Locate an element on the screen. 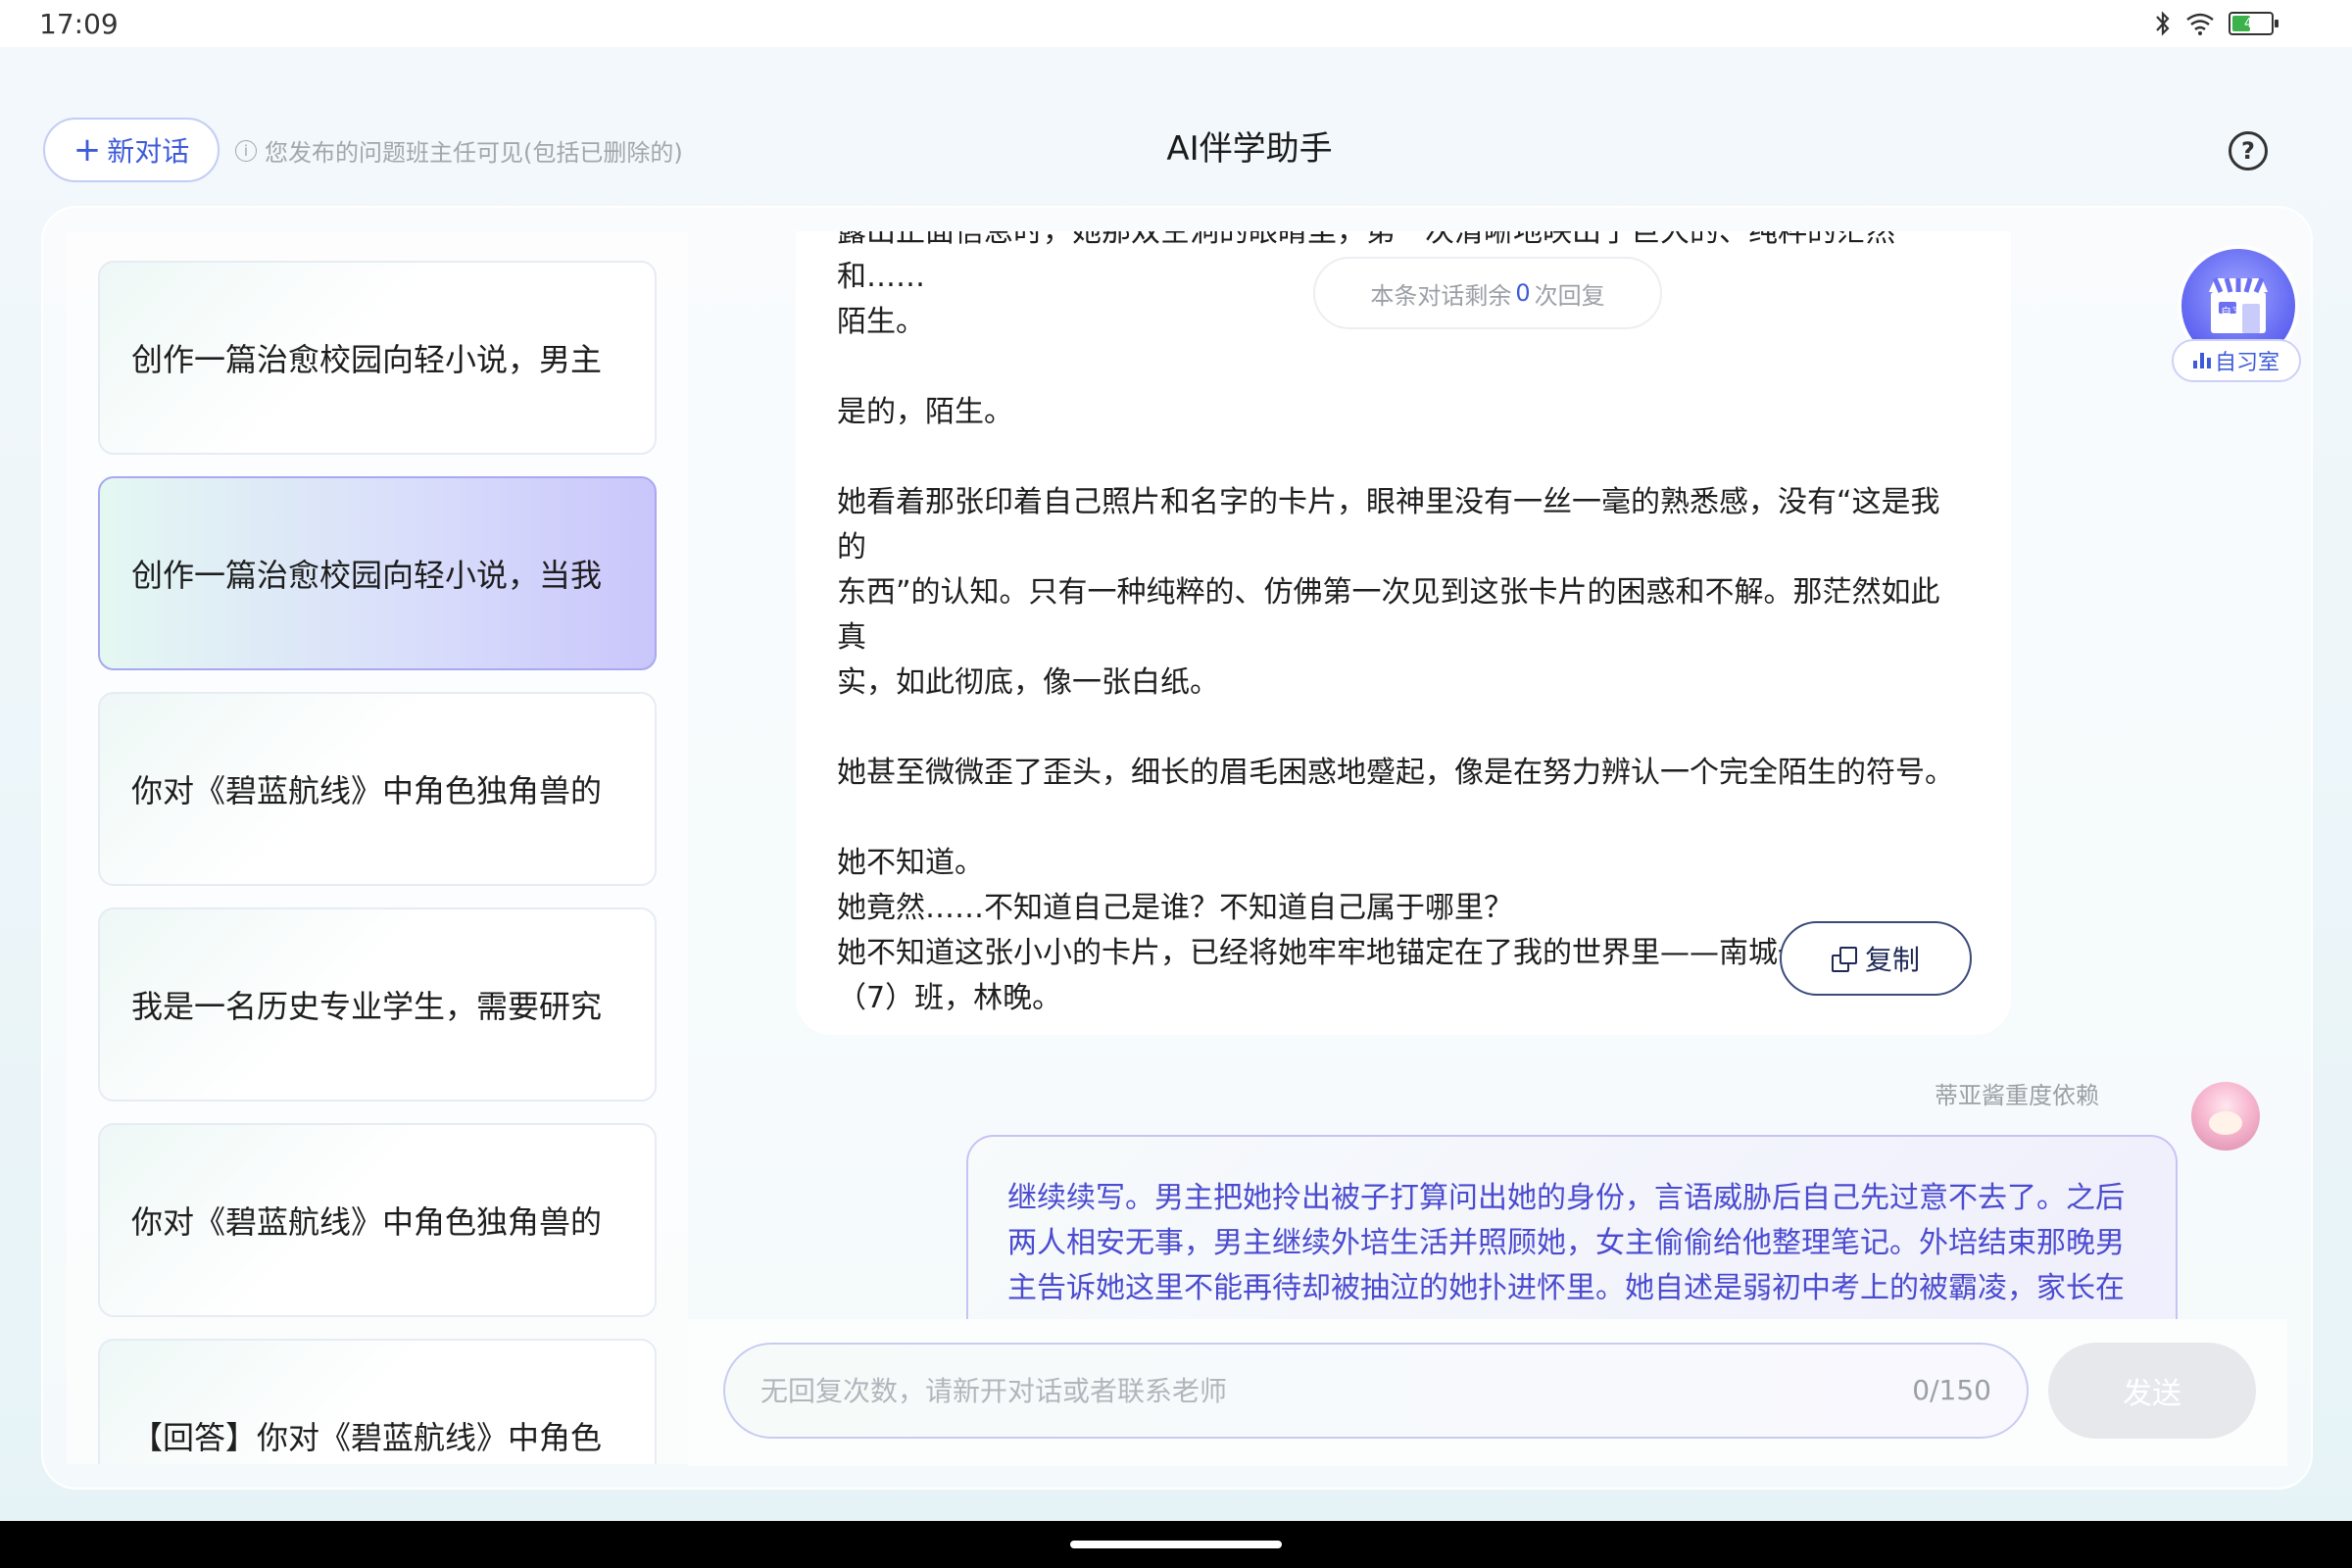 This screenshot has width=2352, height=1568. message-input-box: 0/150 is located at coordinates (1376, 1391).